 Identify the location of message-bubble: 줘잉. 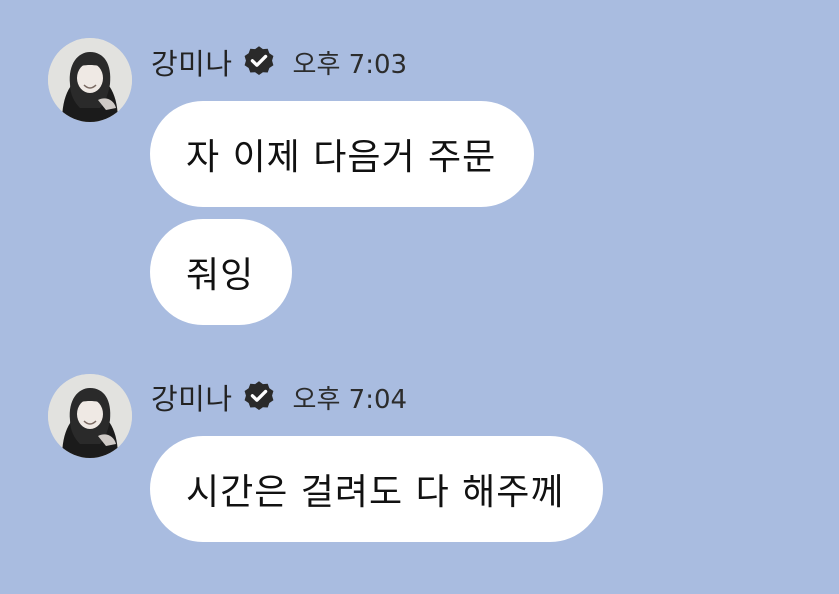
(221, 272).